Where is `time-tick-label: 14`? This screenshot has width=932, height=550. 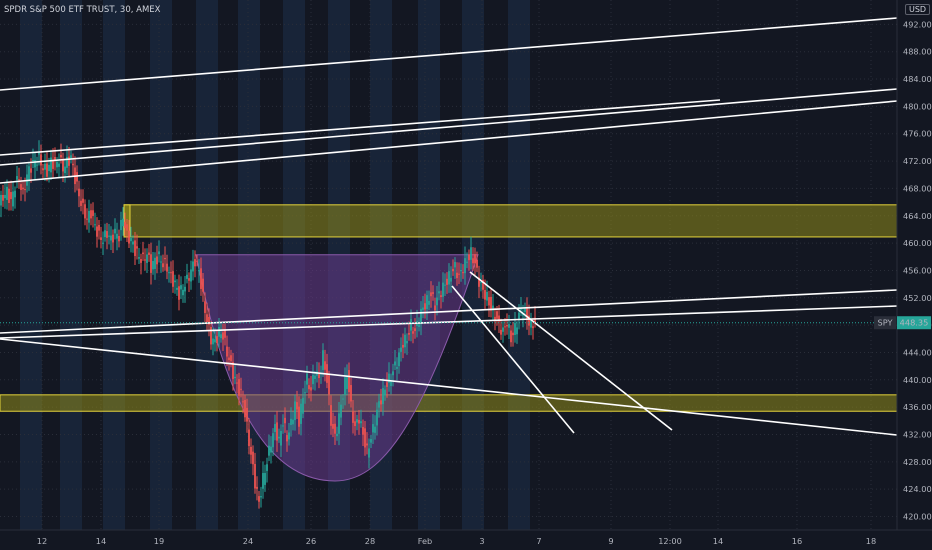
time-tick-label: 14 is located at coordinates (718, 541).